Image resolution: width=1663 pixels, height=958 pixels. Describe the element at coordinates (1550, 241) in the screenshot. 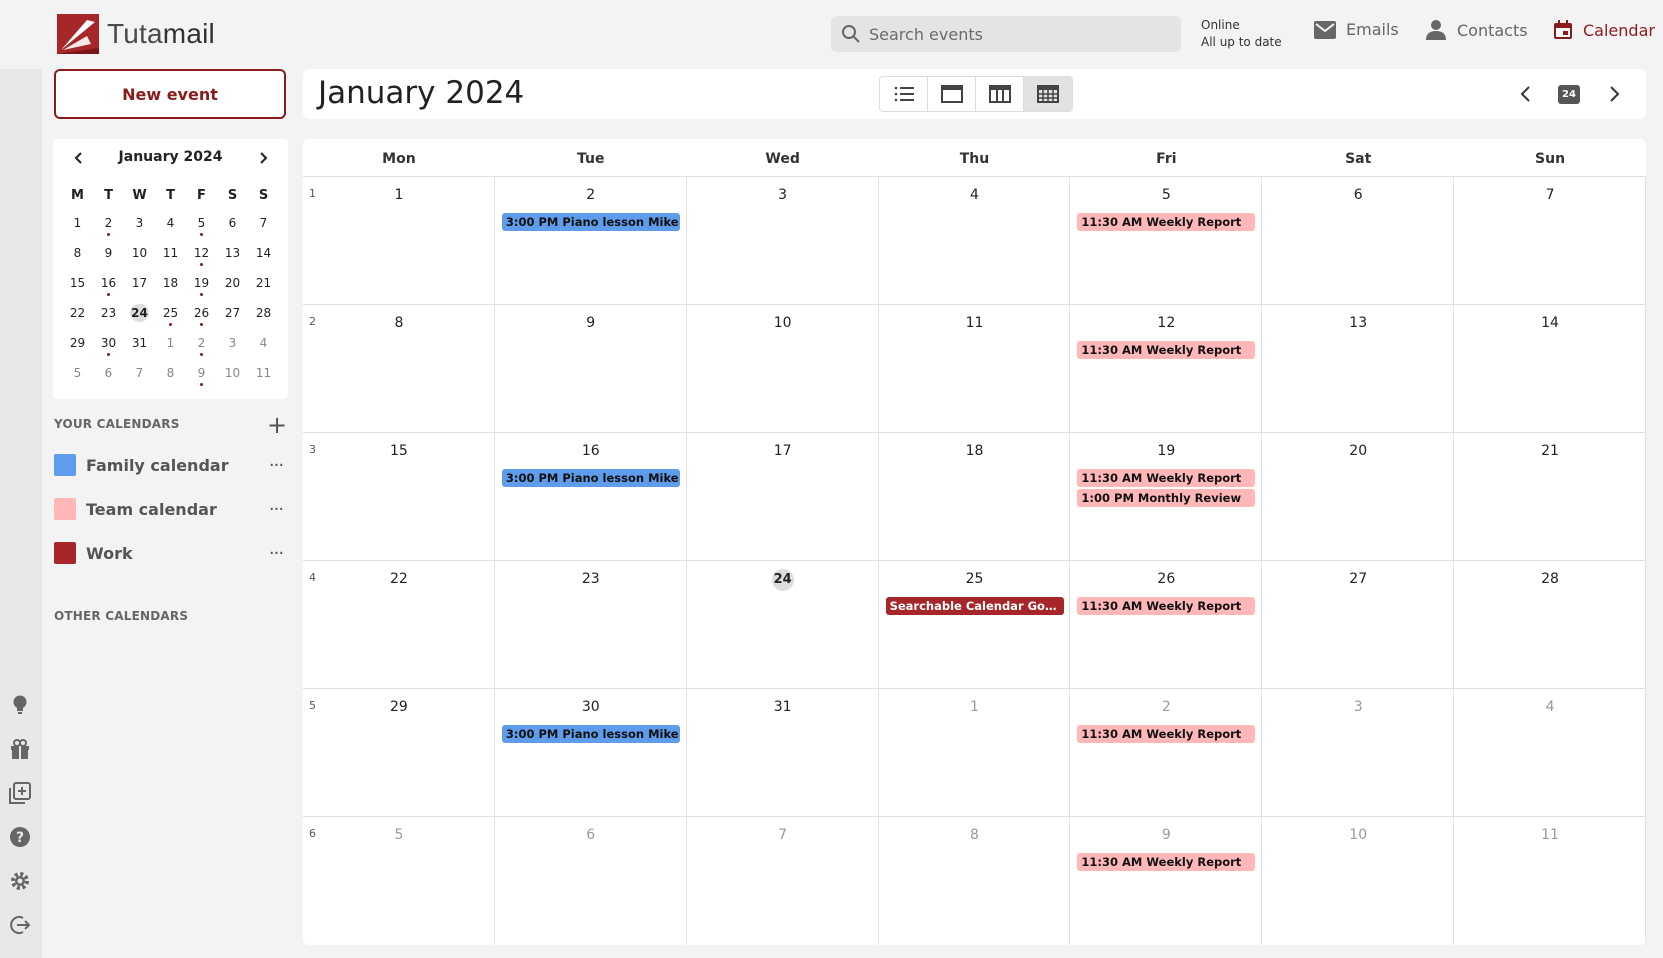

I see `day-cell: 7` at that location.